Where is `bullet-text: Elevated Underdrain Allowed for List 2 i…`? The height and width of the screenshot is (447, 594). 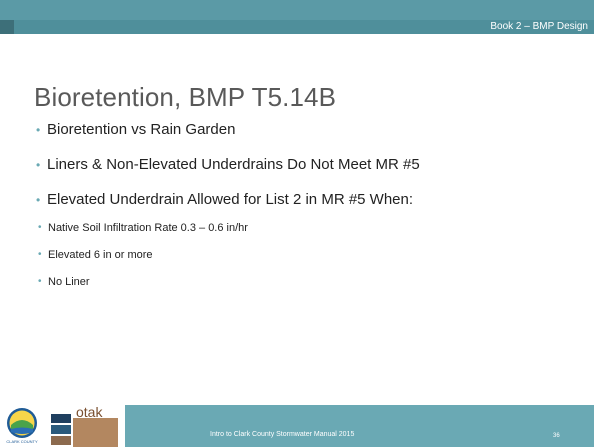 bullet-text: Elevated Underdrain Allowed for List 2 i… is located at coordinates (230, 199).